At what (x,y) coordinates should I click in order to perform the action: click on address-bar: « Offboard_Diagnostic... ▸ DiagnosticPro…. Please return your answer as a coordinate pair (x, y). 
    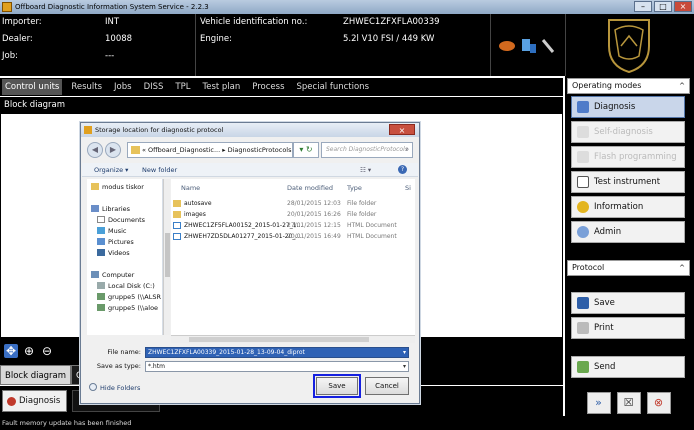
    Looking at the image, I should click on (210, 150).